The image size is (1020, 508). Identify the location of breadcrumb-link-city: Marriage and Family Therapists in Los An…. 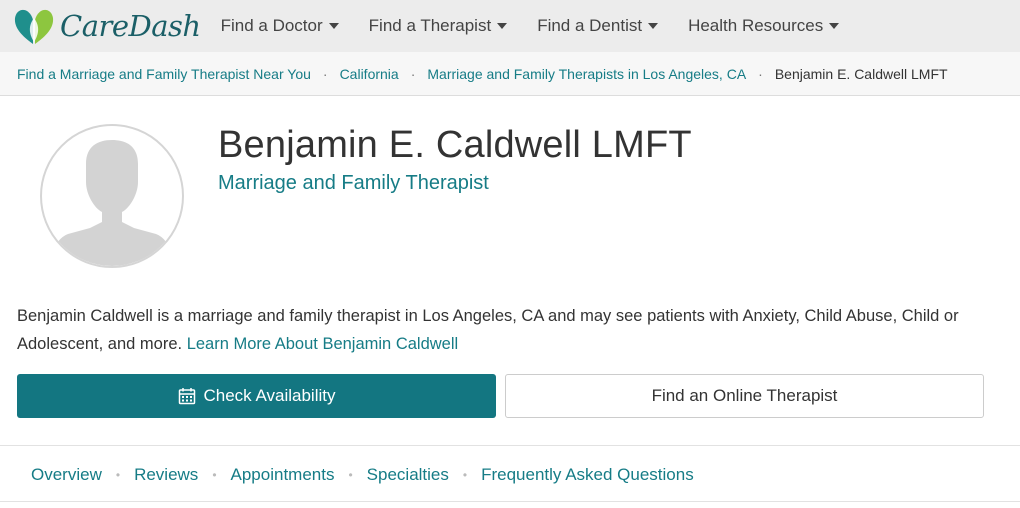
(586, 74).